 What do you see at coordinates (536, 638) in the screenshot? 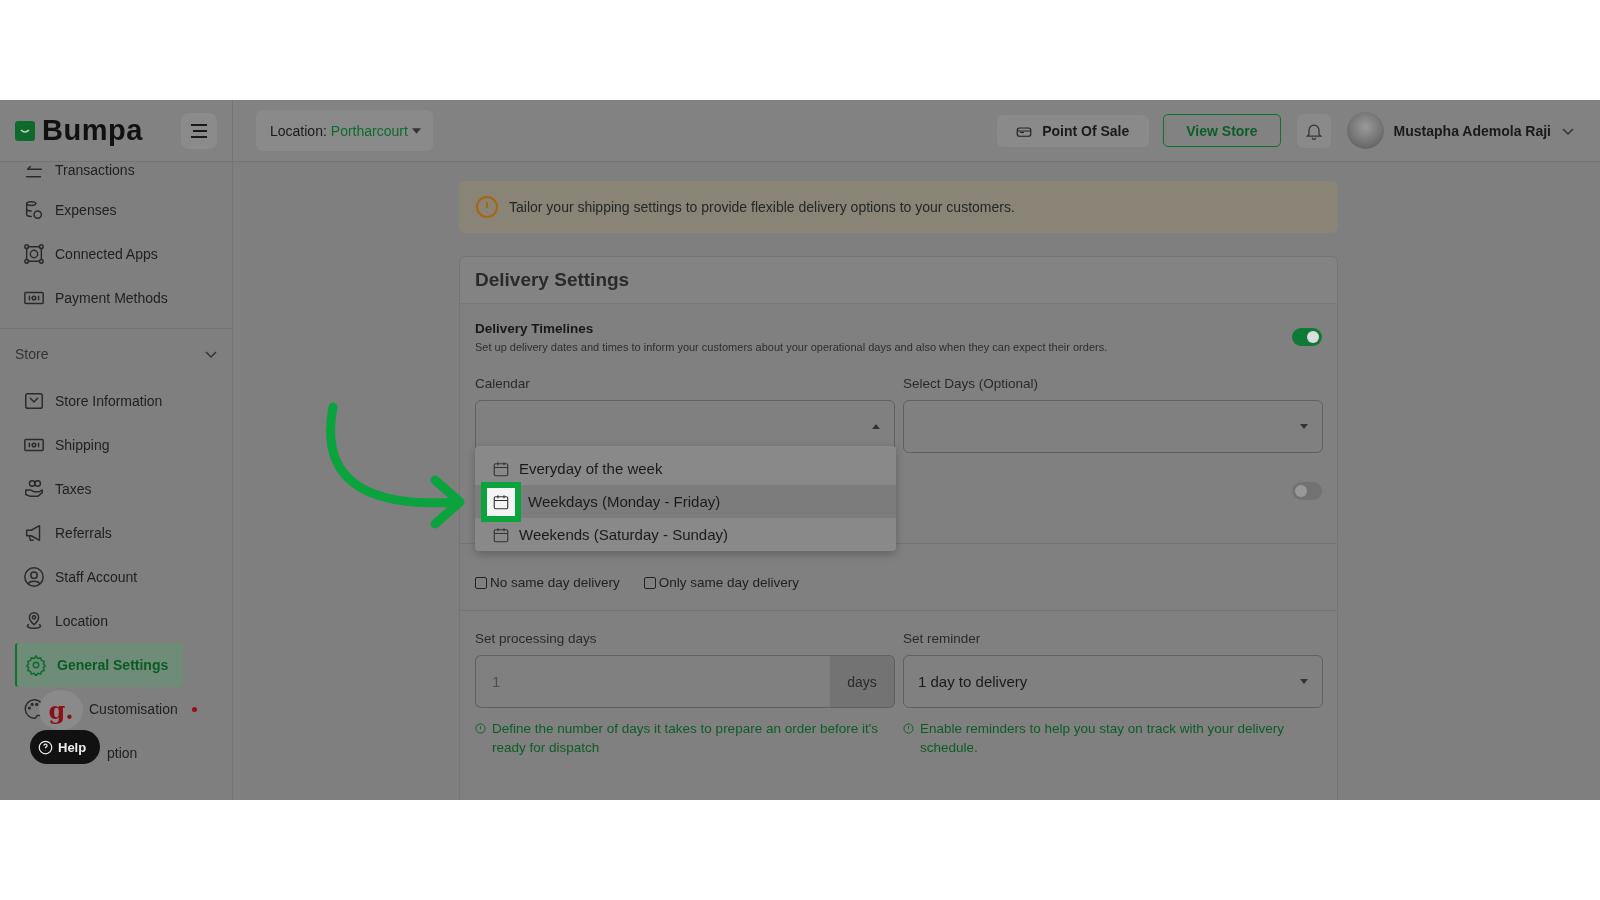
I see `field-label: Set processing days` at bounding box center [536, 638].